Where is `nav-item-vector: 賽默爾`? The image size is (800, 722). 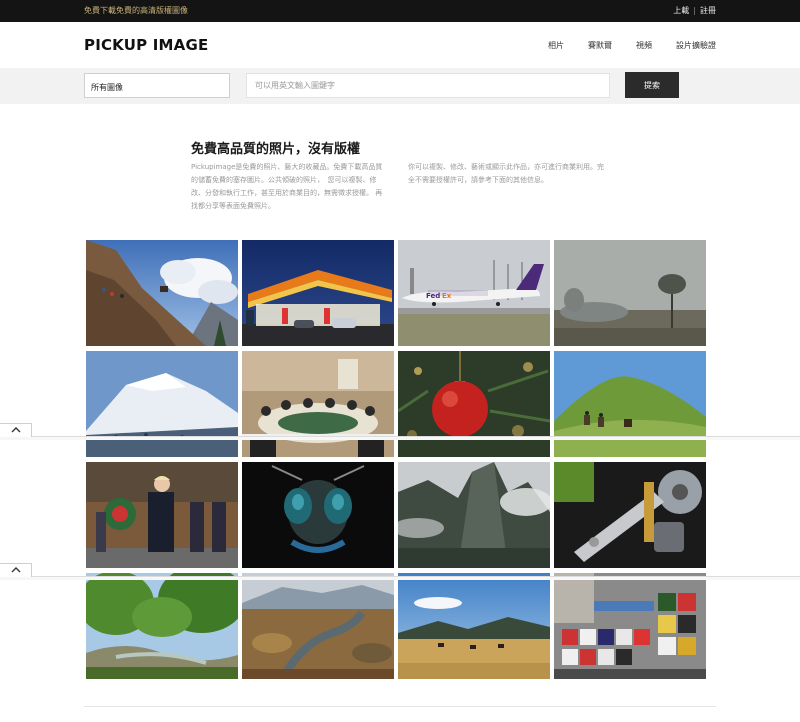 nav-item-vector: 賽默爾 is located at coordinates (600, 45).